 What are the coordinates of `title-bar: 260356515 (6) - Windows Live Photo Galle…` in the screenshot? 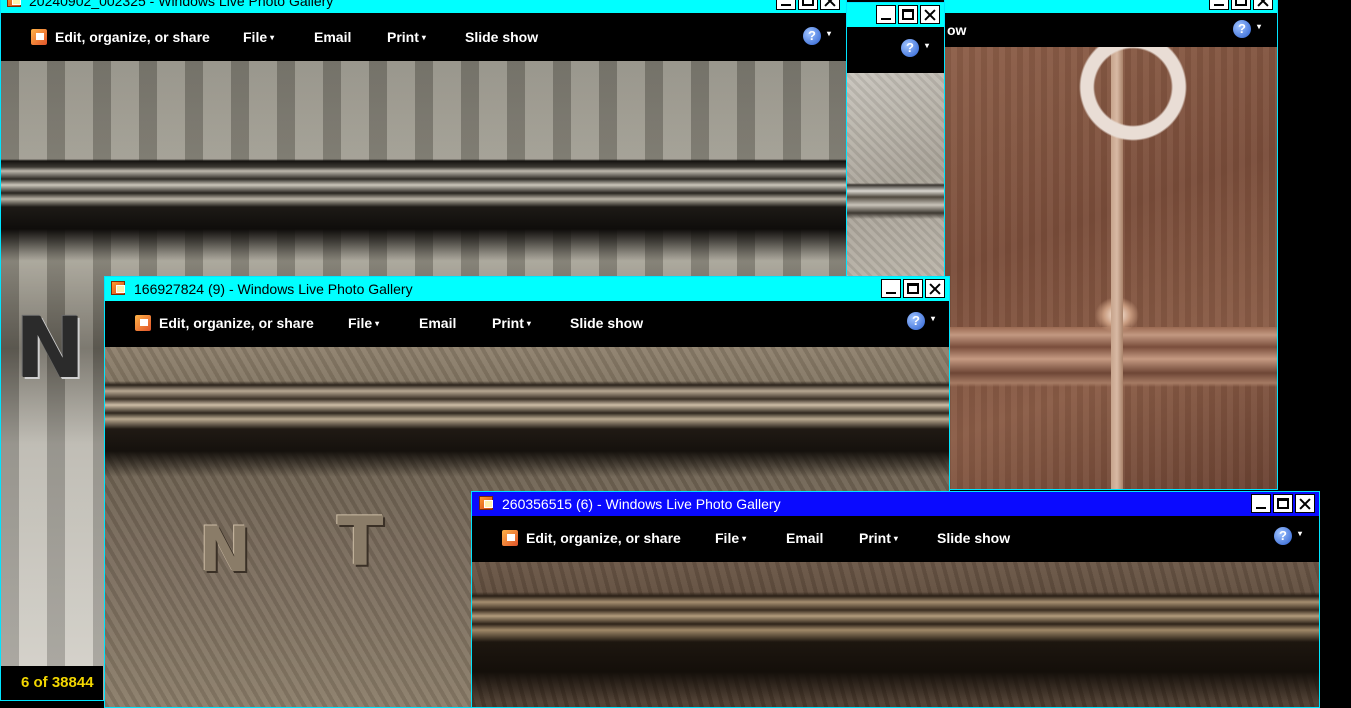 It's located at (895, 504).